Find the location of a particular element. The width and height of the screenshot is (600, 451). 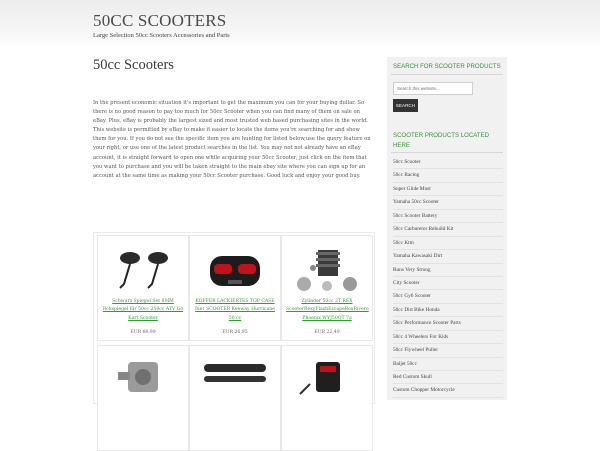

mirror-set-icon is located at coordinates (143, 270).